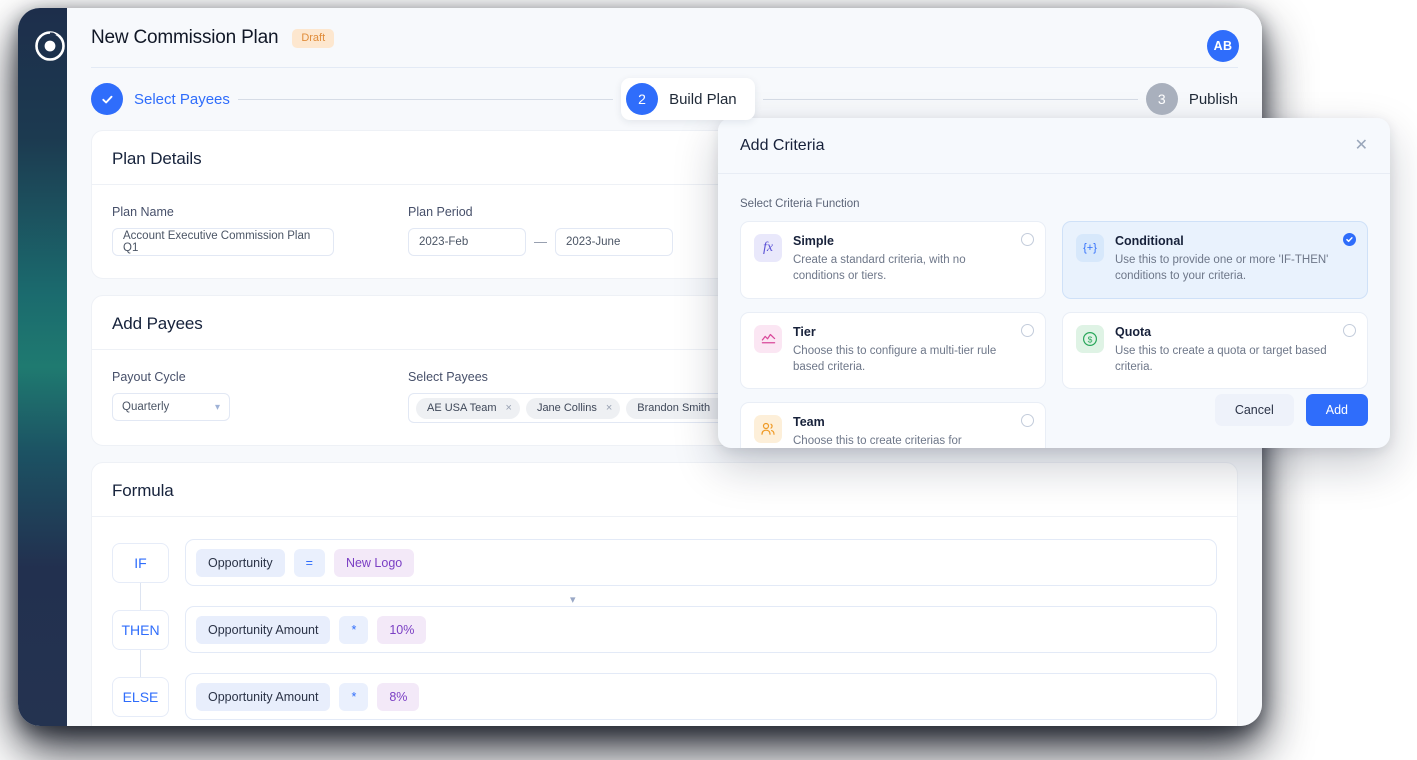 This screenshot has width=1417, height=760. What do you see at coordinates (701, 696) in the screenshot?
I see `expression-else: Opportunity Amount * 8%` at bounding box center [701, 696].